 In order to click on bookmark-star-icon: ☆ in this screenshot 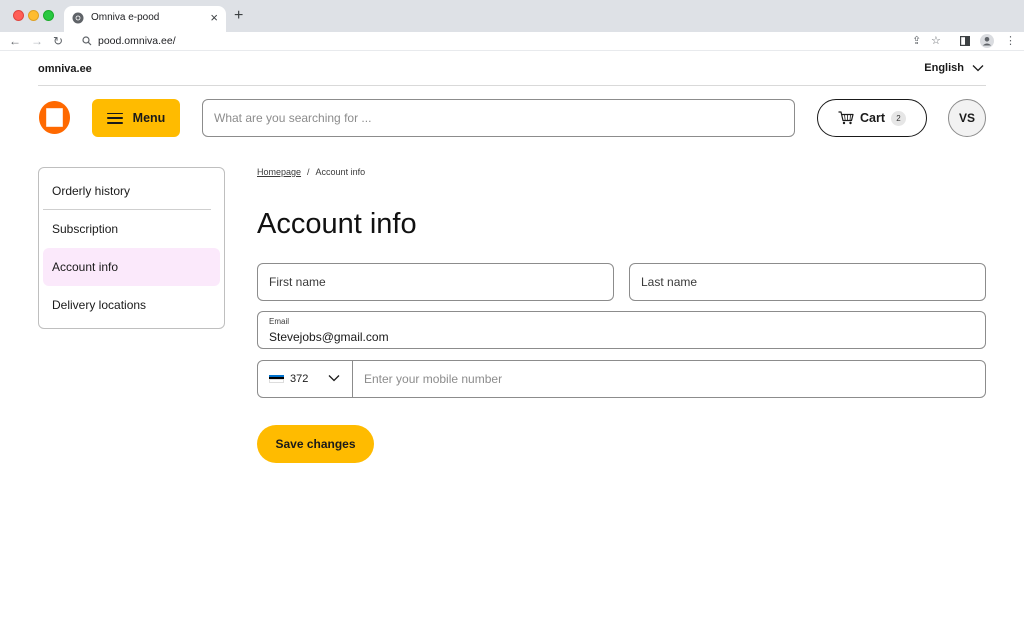, I will do `click(936, 41)`.